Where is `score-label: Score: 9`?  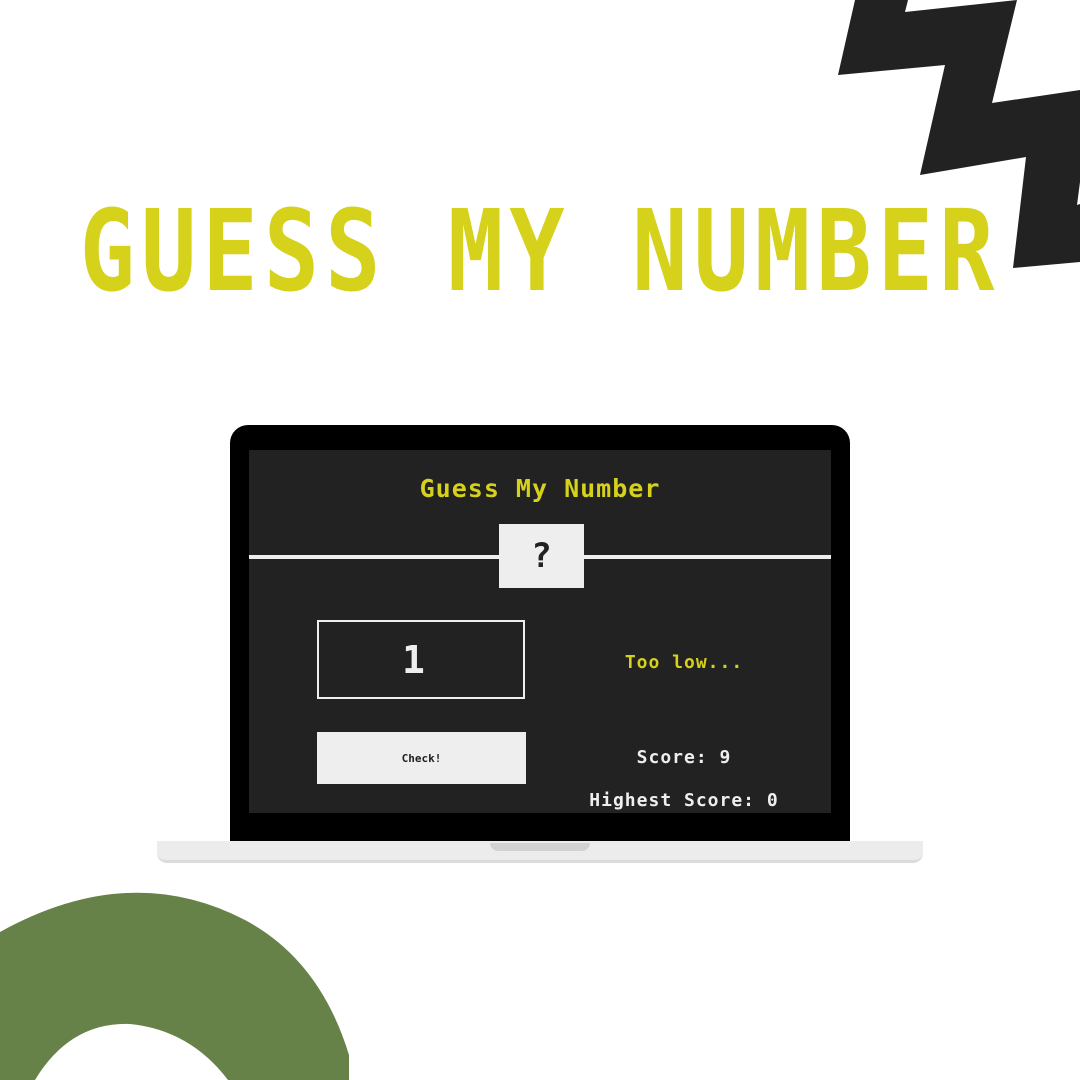 score-label: Score: 9 is located at coordinates (684, 757).